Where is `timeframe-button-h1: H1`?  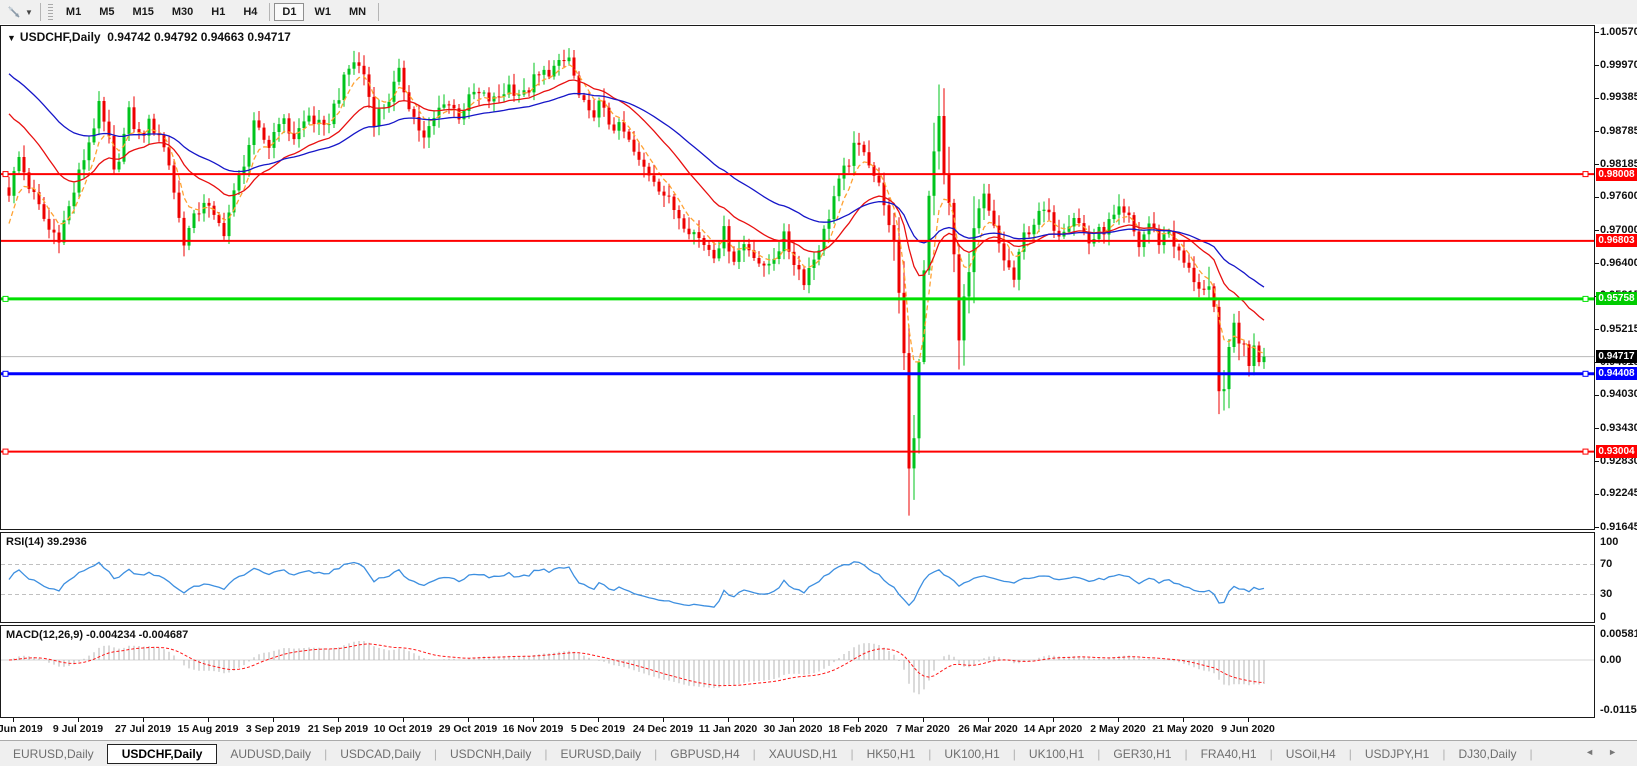
timeframe-button-h1: H1 is located at coordinates (218, 12).